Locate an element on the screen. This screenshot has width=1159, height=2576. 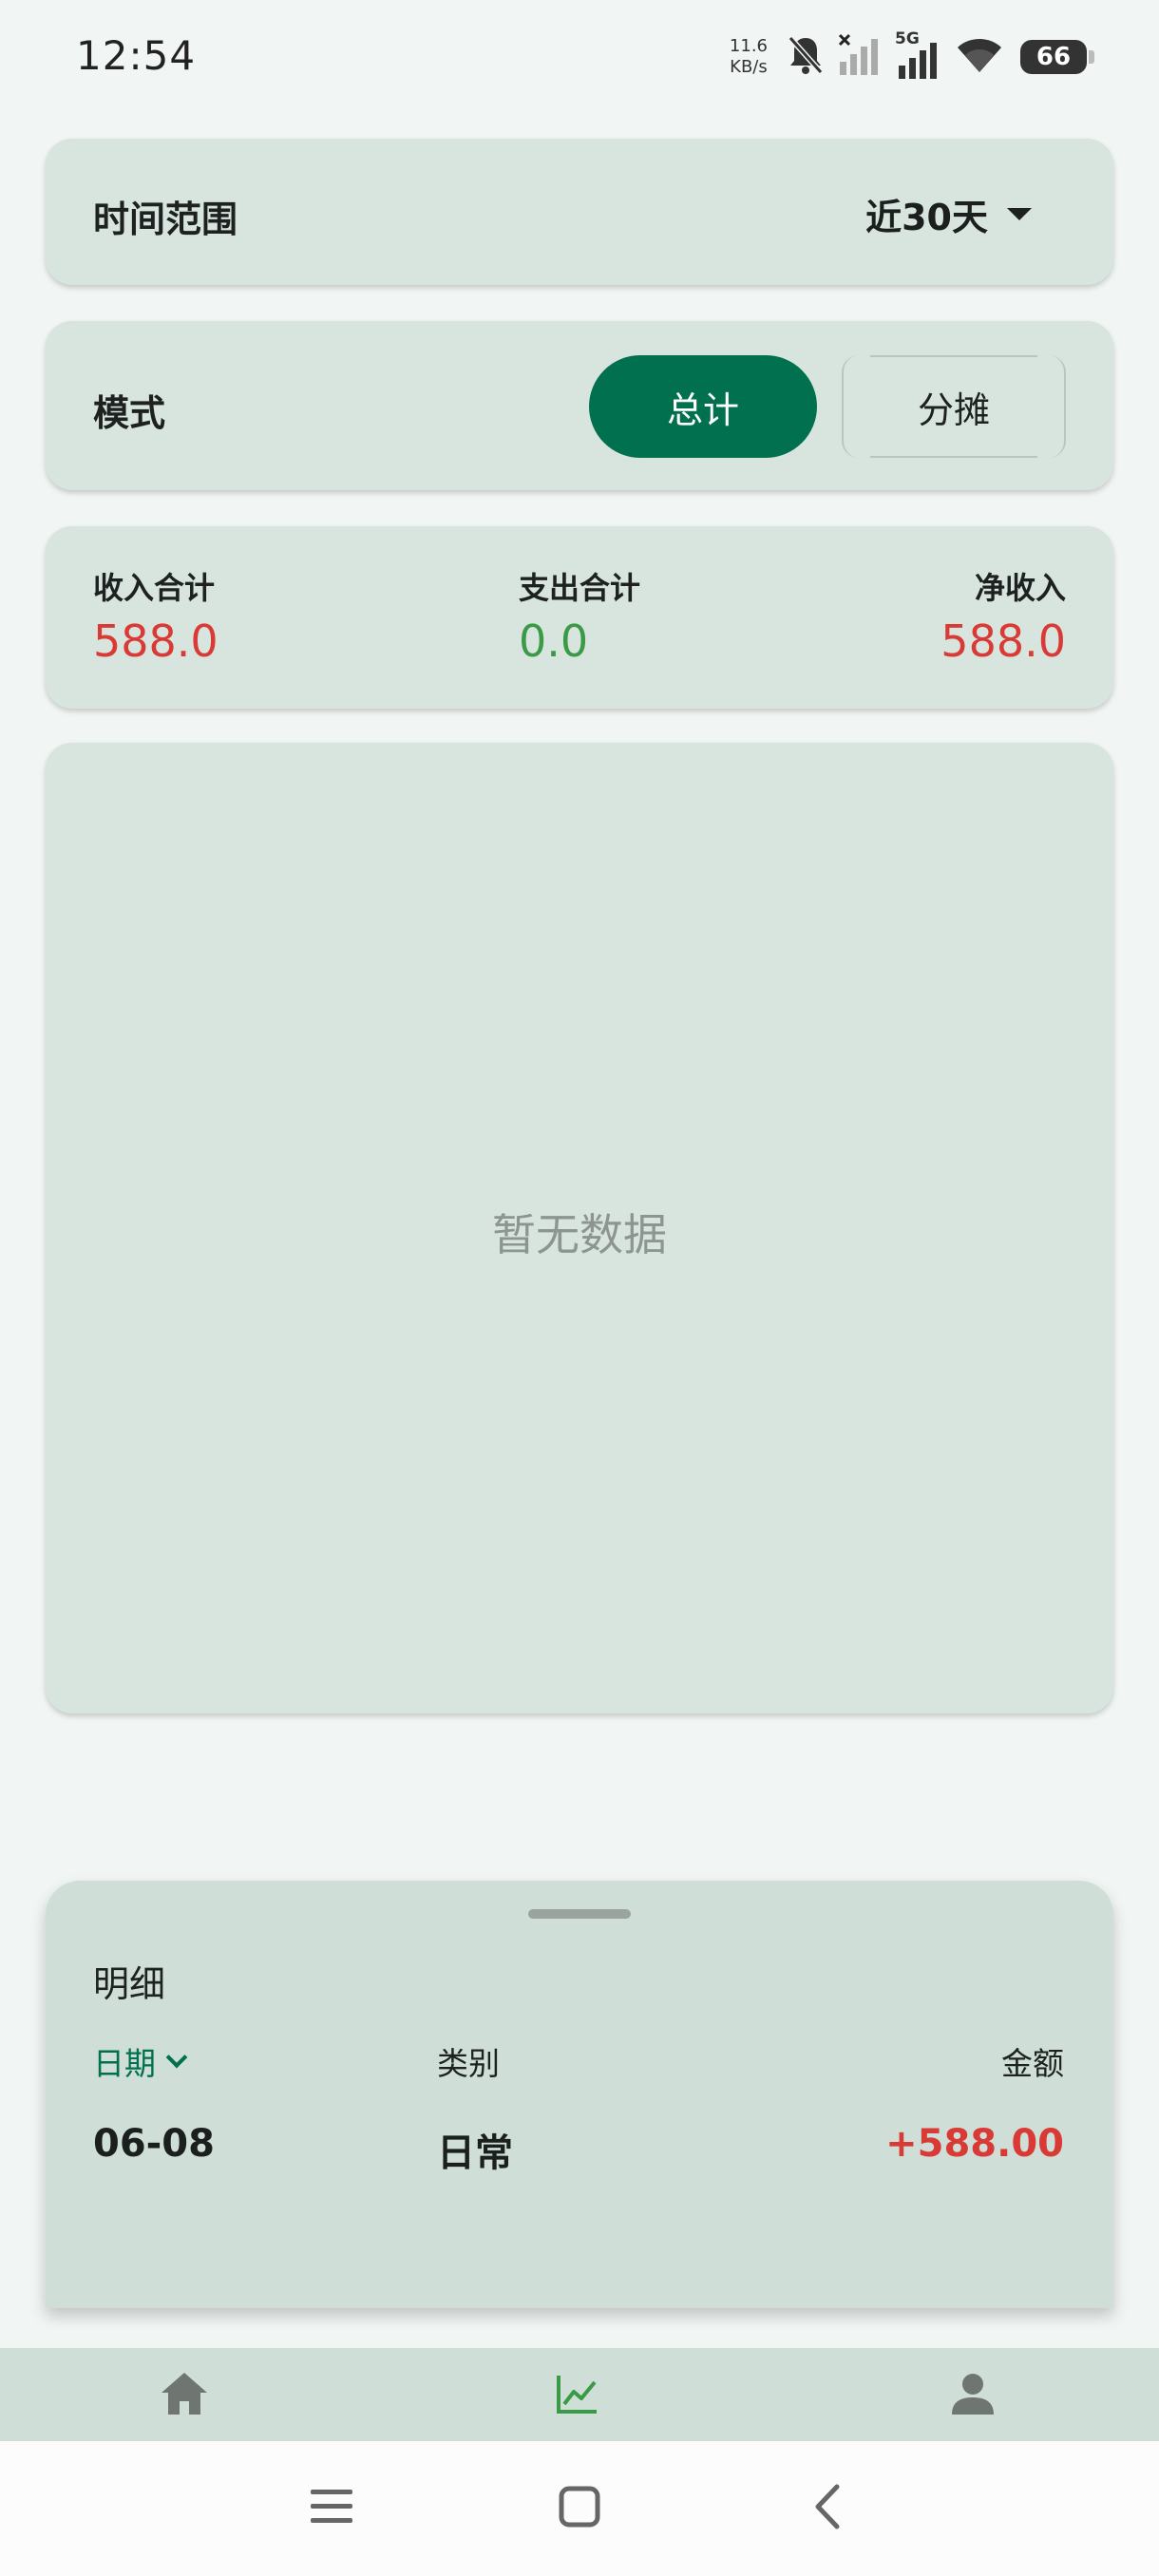
status-icons: 11.6 KB/s 5G 66 is located at coordinates (912, 56).